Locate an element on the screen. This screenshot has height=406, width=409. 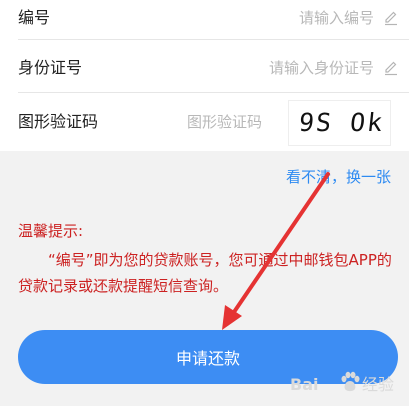
account-number-row: 编号 is located at coordinates (204, 25).